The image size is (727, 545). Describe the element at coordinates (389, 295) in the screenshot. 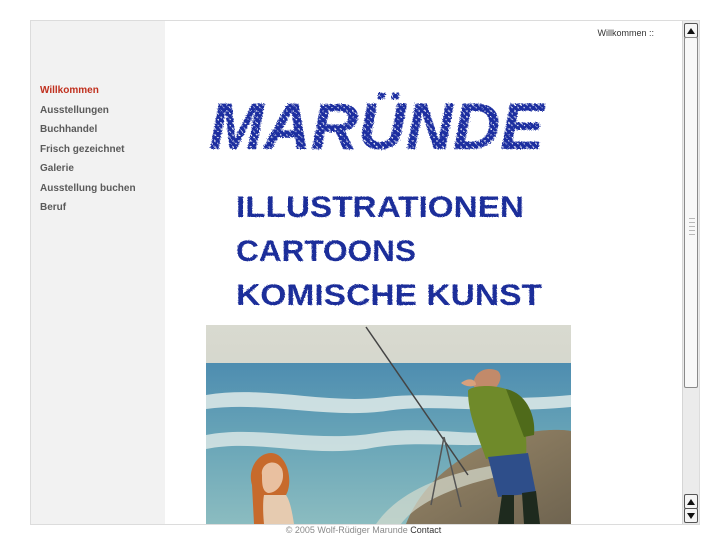

I see `tagline-komische-kunst: KOMISCHE KUNST` at that location.